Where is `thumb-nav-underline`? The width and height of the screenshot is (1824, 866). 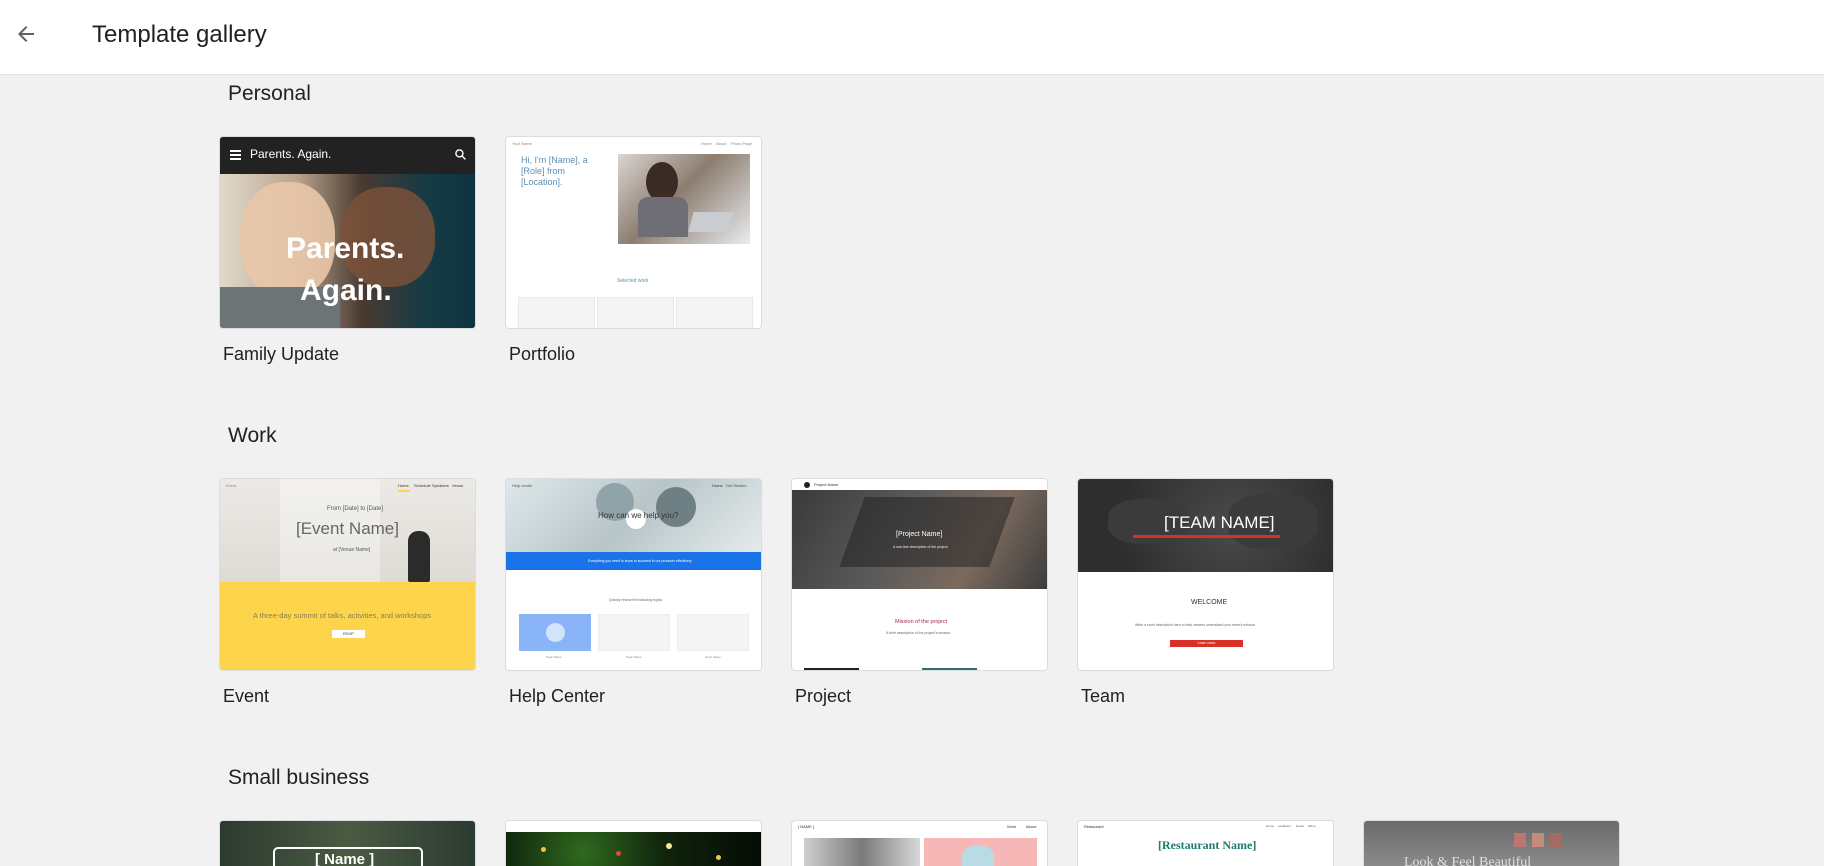
thumb-nav-underline is located at coordinates (404, 491).